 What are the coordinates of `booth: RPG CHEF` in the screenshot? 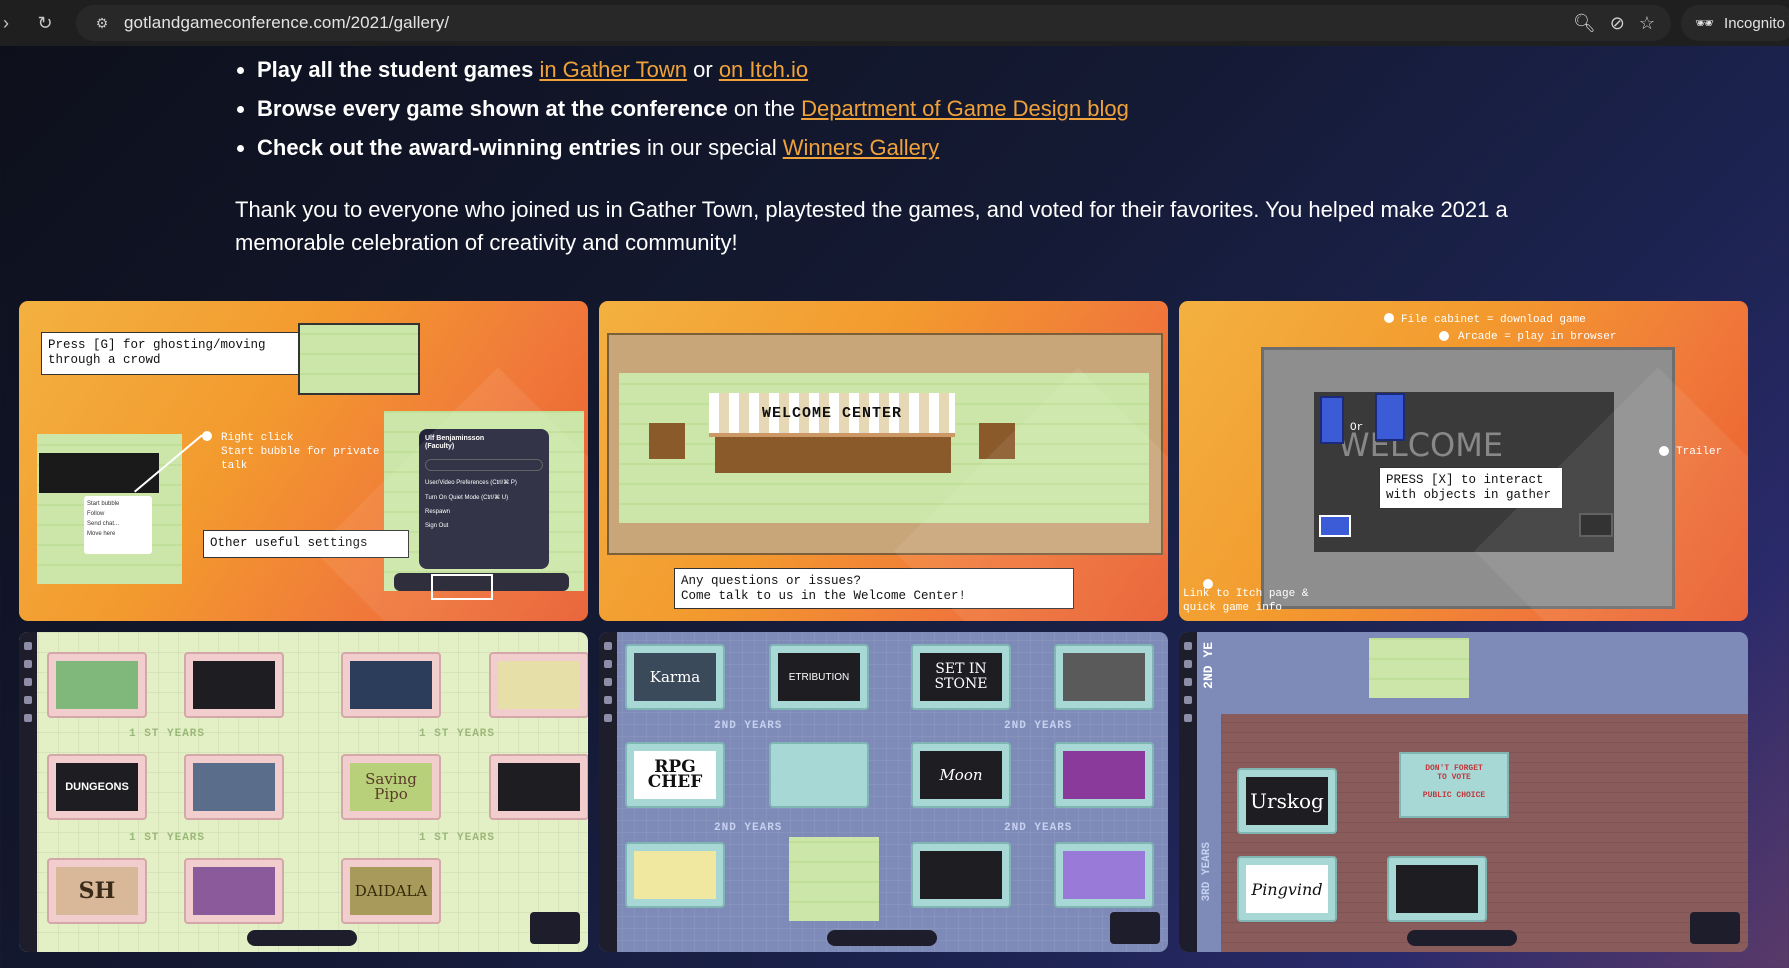 It's located at (675, 775).